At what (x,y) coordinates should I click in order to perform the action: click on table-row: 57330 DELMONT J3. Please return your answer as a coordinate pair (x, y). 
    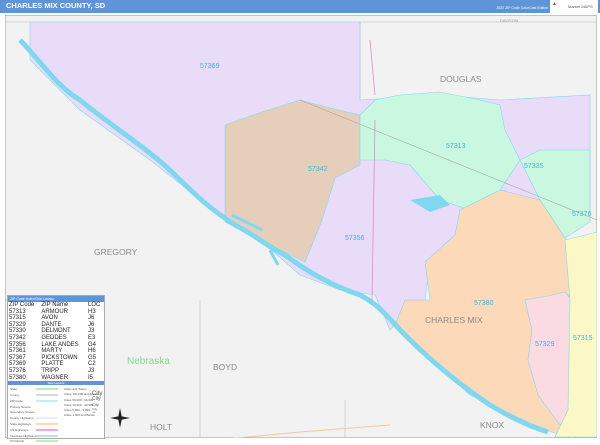
    Looking at the image, I should click on (56, 331).